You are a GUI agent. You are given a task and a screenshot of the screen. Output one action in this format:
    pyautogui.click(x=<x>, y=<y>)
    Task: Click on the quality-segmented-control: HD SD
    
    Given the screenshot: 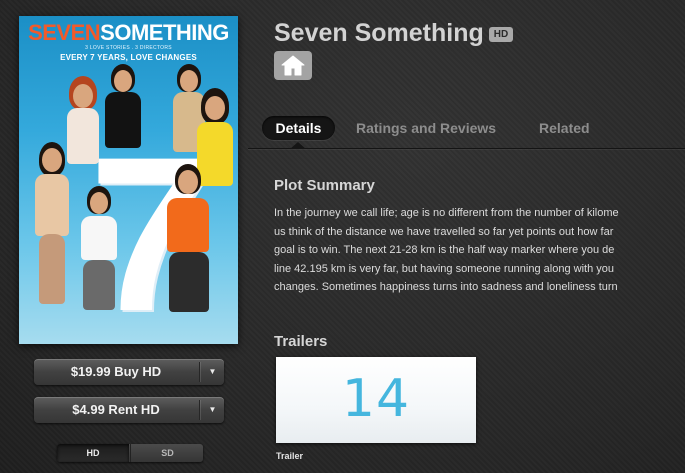 What is the action you would take?
    pyautogui.click(x=130, y=453)
    